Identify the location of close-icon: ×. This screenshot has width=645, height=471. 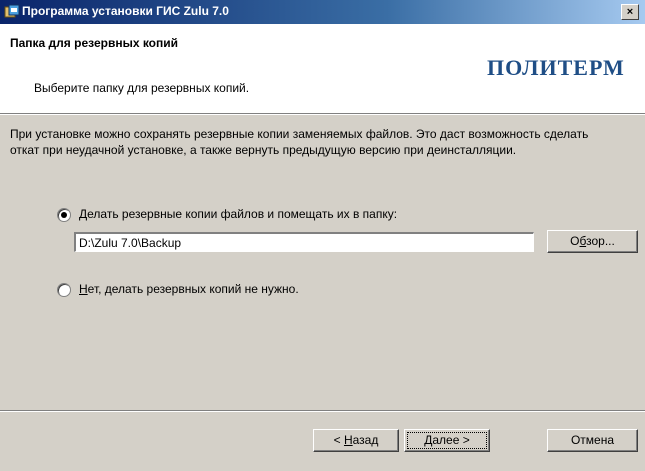
(630, 12).